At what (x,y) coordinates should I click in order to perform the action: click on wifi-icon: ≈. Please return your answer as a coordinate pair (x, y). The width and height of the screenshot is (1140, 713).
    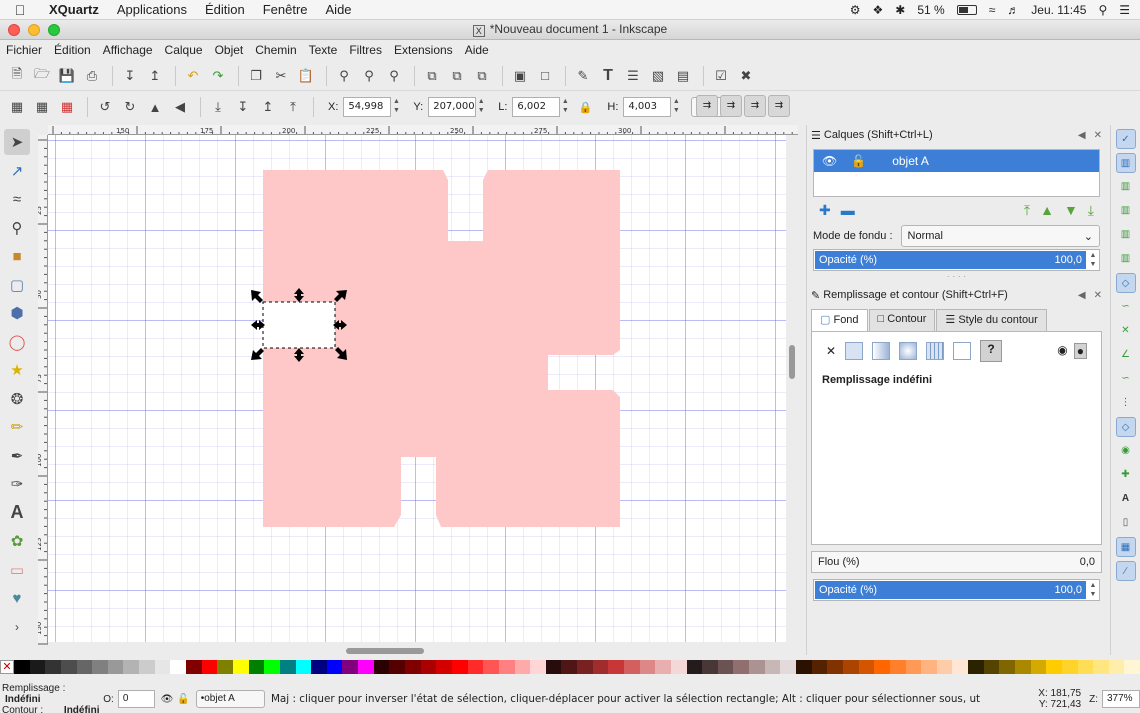
    Looking at the image, I should click on (992, 10).